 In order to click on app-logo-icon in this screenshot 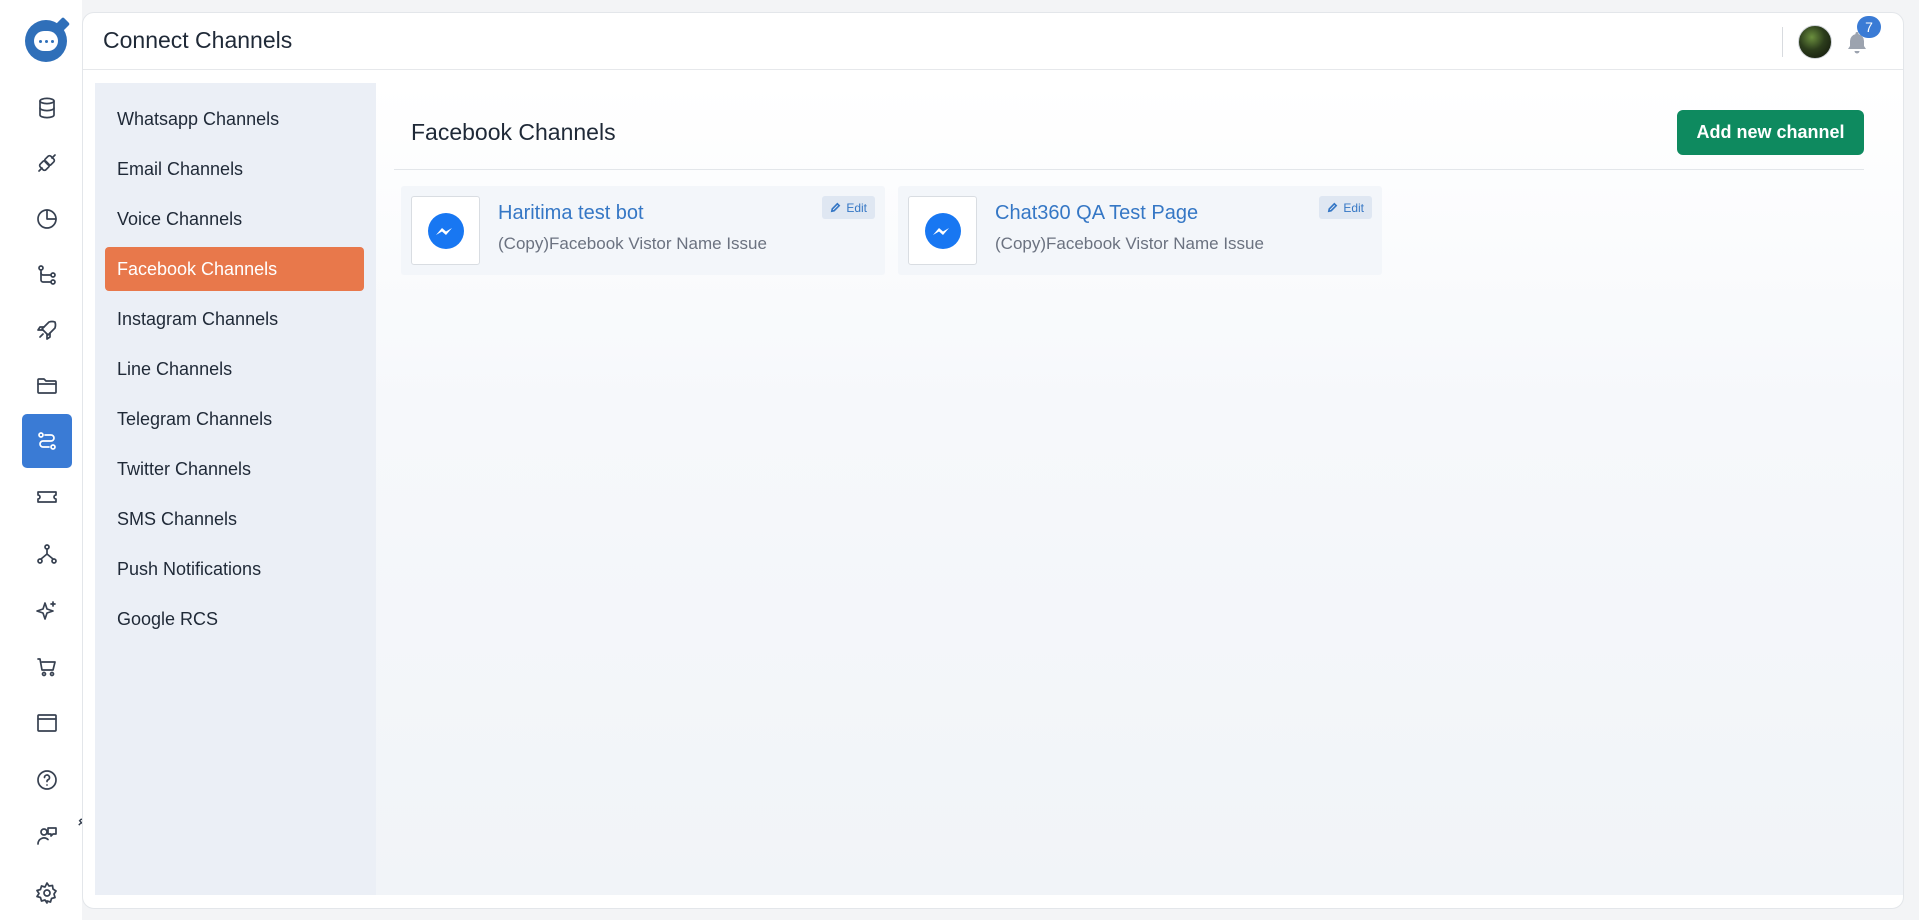, I will do `click(46, 41)`.